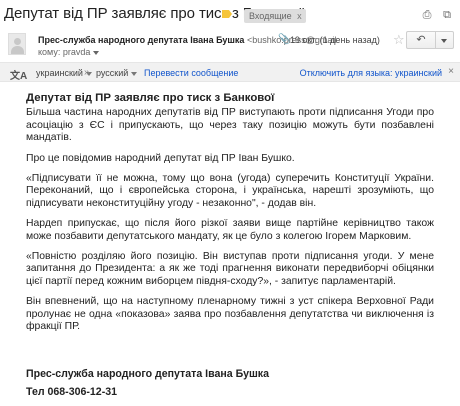 This screenshot has height=406, width=460. Describe the element at coordinates (421, 40) in the screenshot. I see `reply-button: ↶` at that location.